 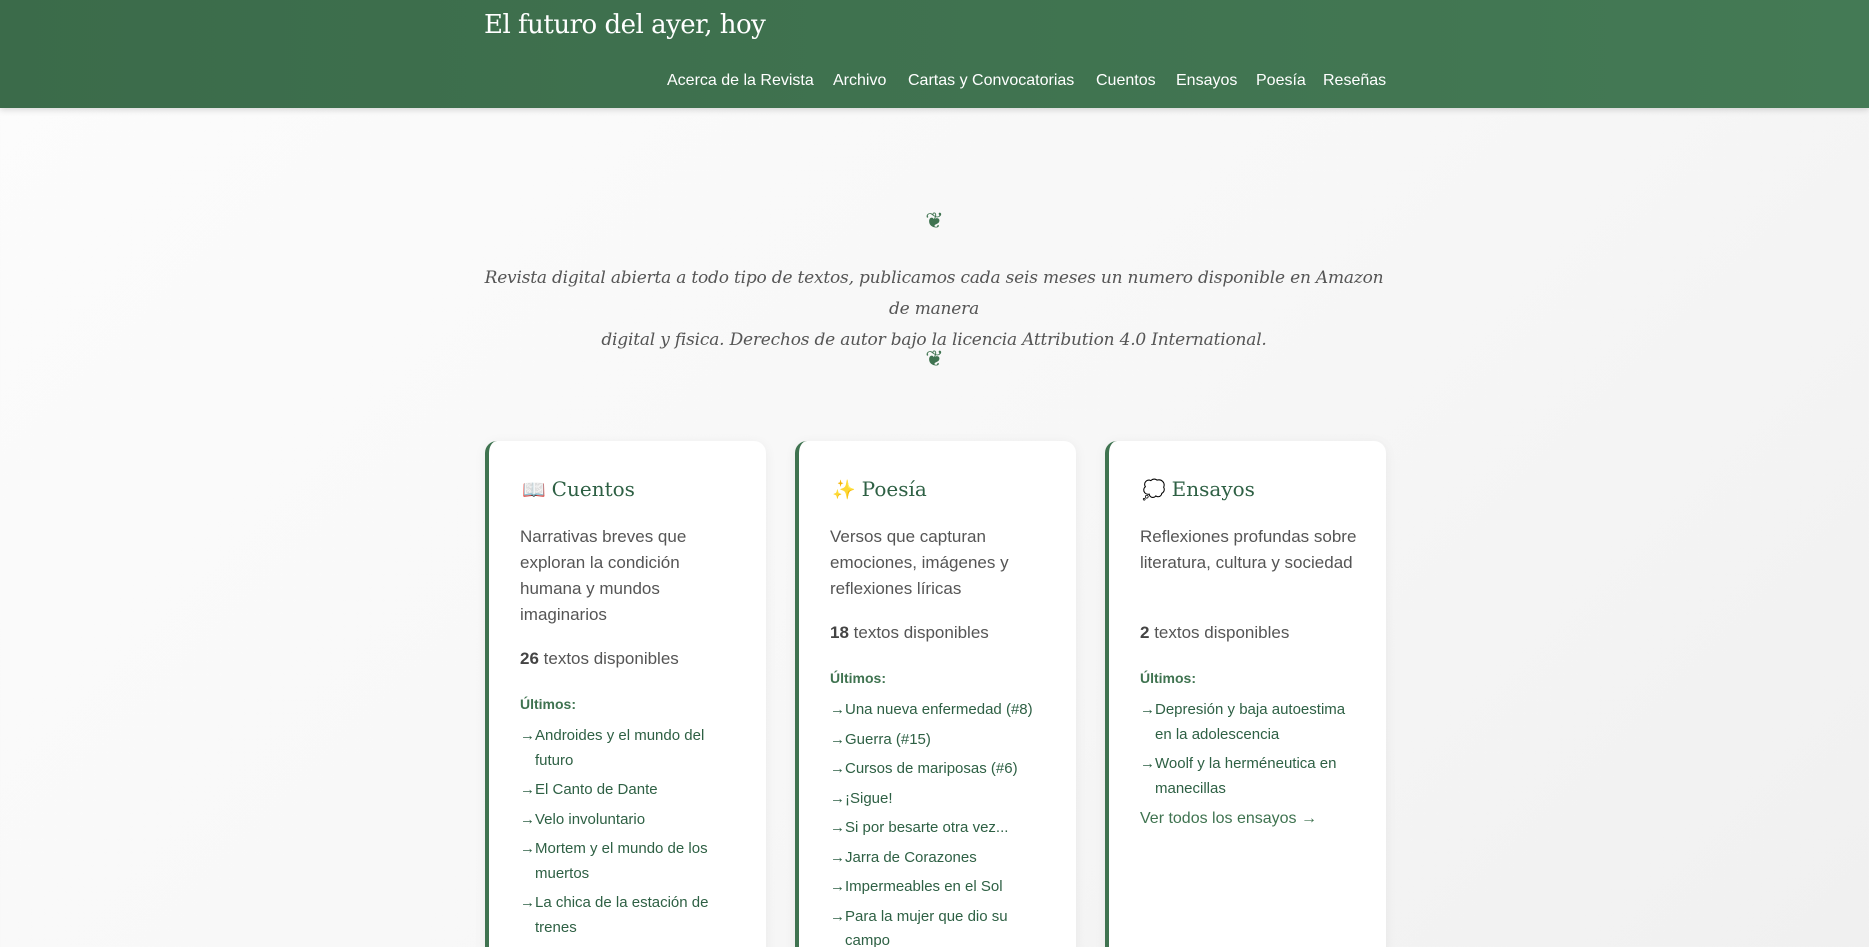 I want to click on latest-item: → Jarra de Corazones, so click(x=941, y=858).